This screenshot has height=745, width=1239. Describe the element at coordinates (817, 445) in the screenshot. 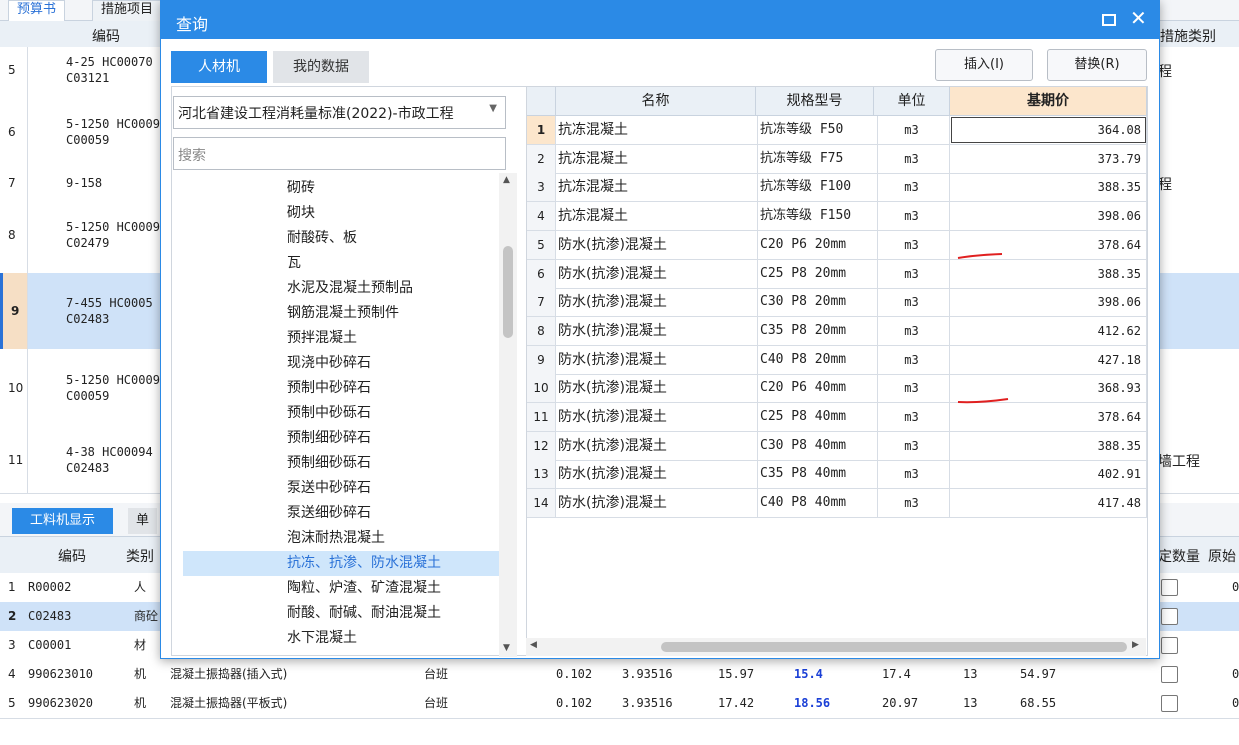

I see `material-cell-spec: C30 P8 40mm` at that location.